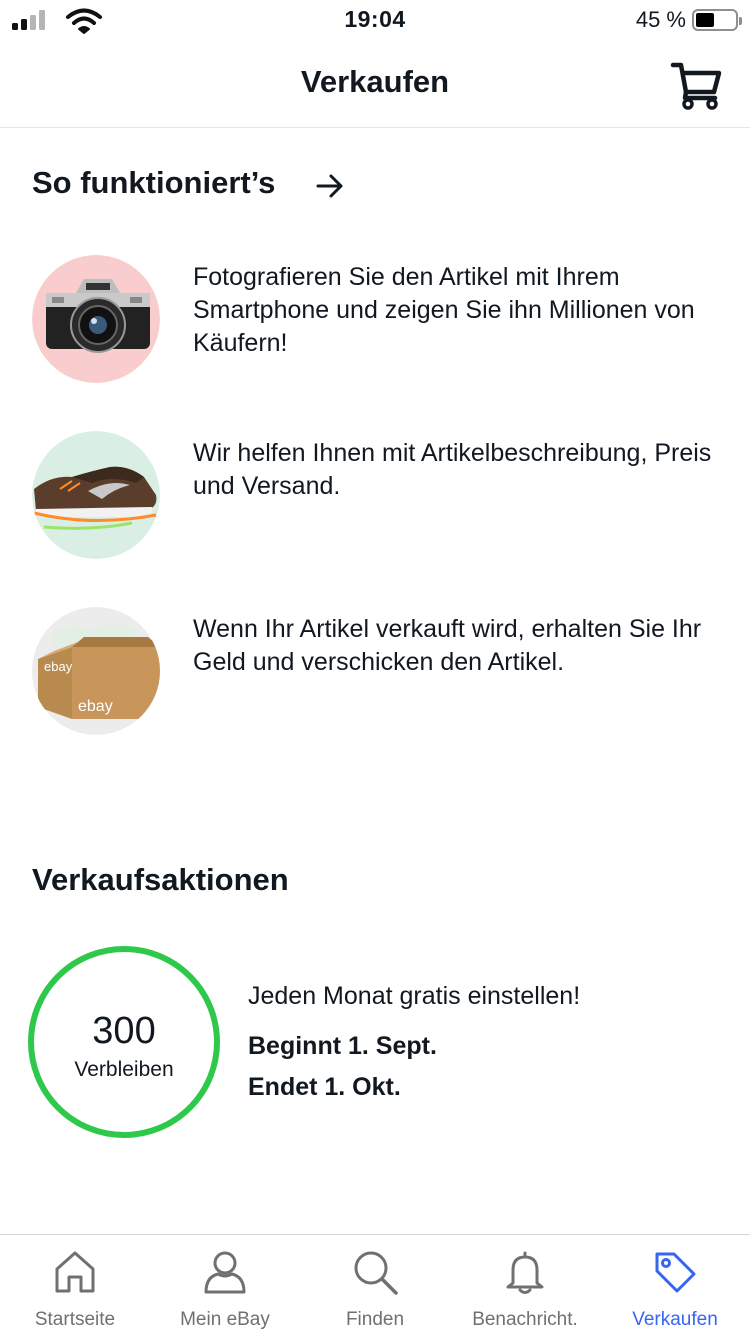 This screenshot has width=750, height=1334. I want to click on tab-label: Startseite, so click(75, 1319).